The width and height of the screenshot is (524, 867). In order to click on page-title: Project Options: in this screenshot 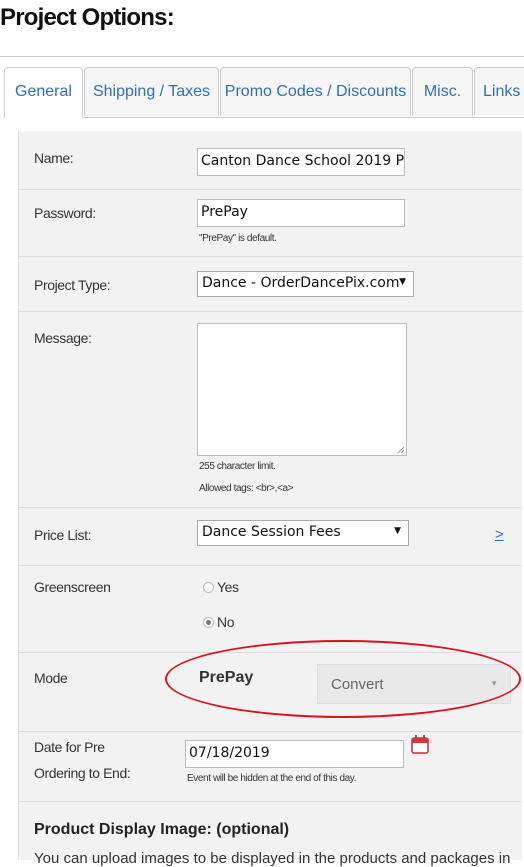, I will do `click(87, 17)`.